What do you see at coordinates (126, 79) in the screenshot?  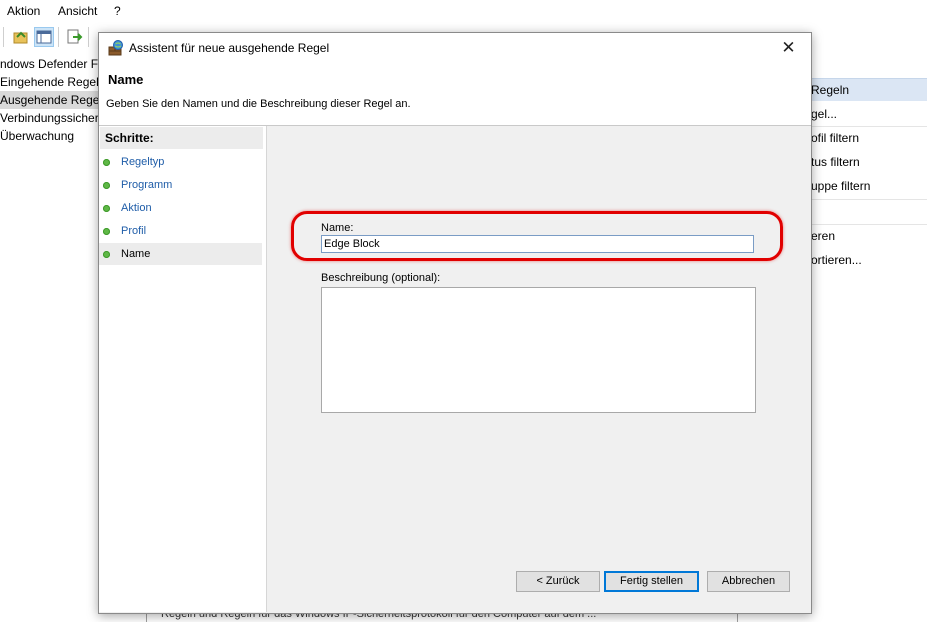 I see `page-title: Name` at bounding box center [126, 79].